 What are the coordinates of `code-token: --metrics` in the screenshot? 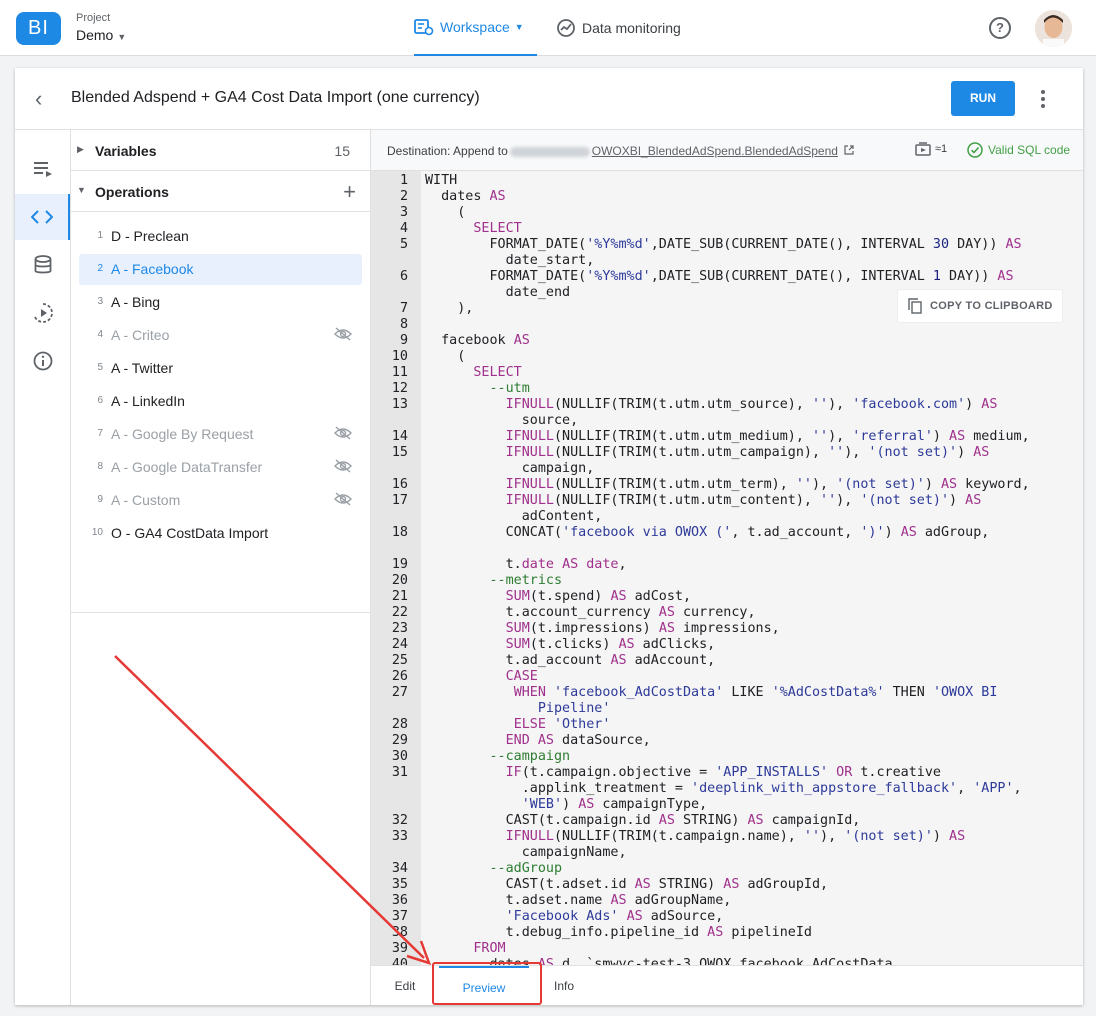 It's located at (526, 580).